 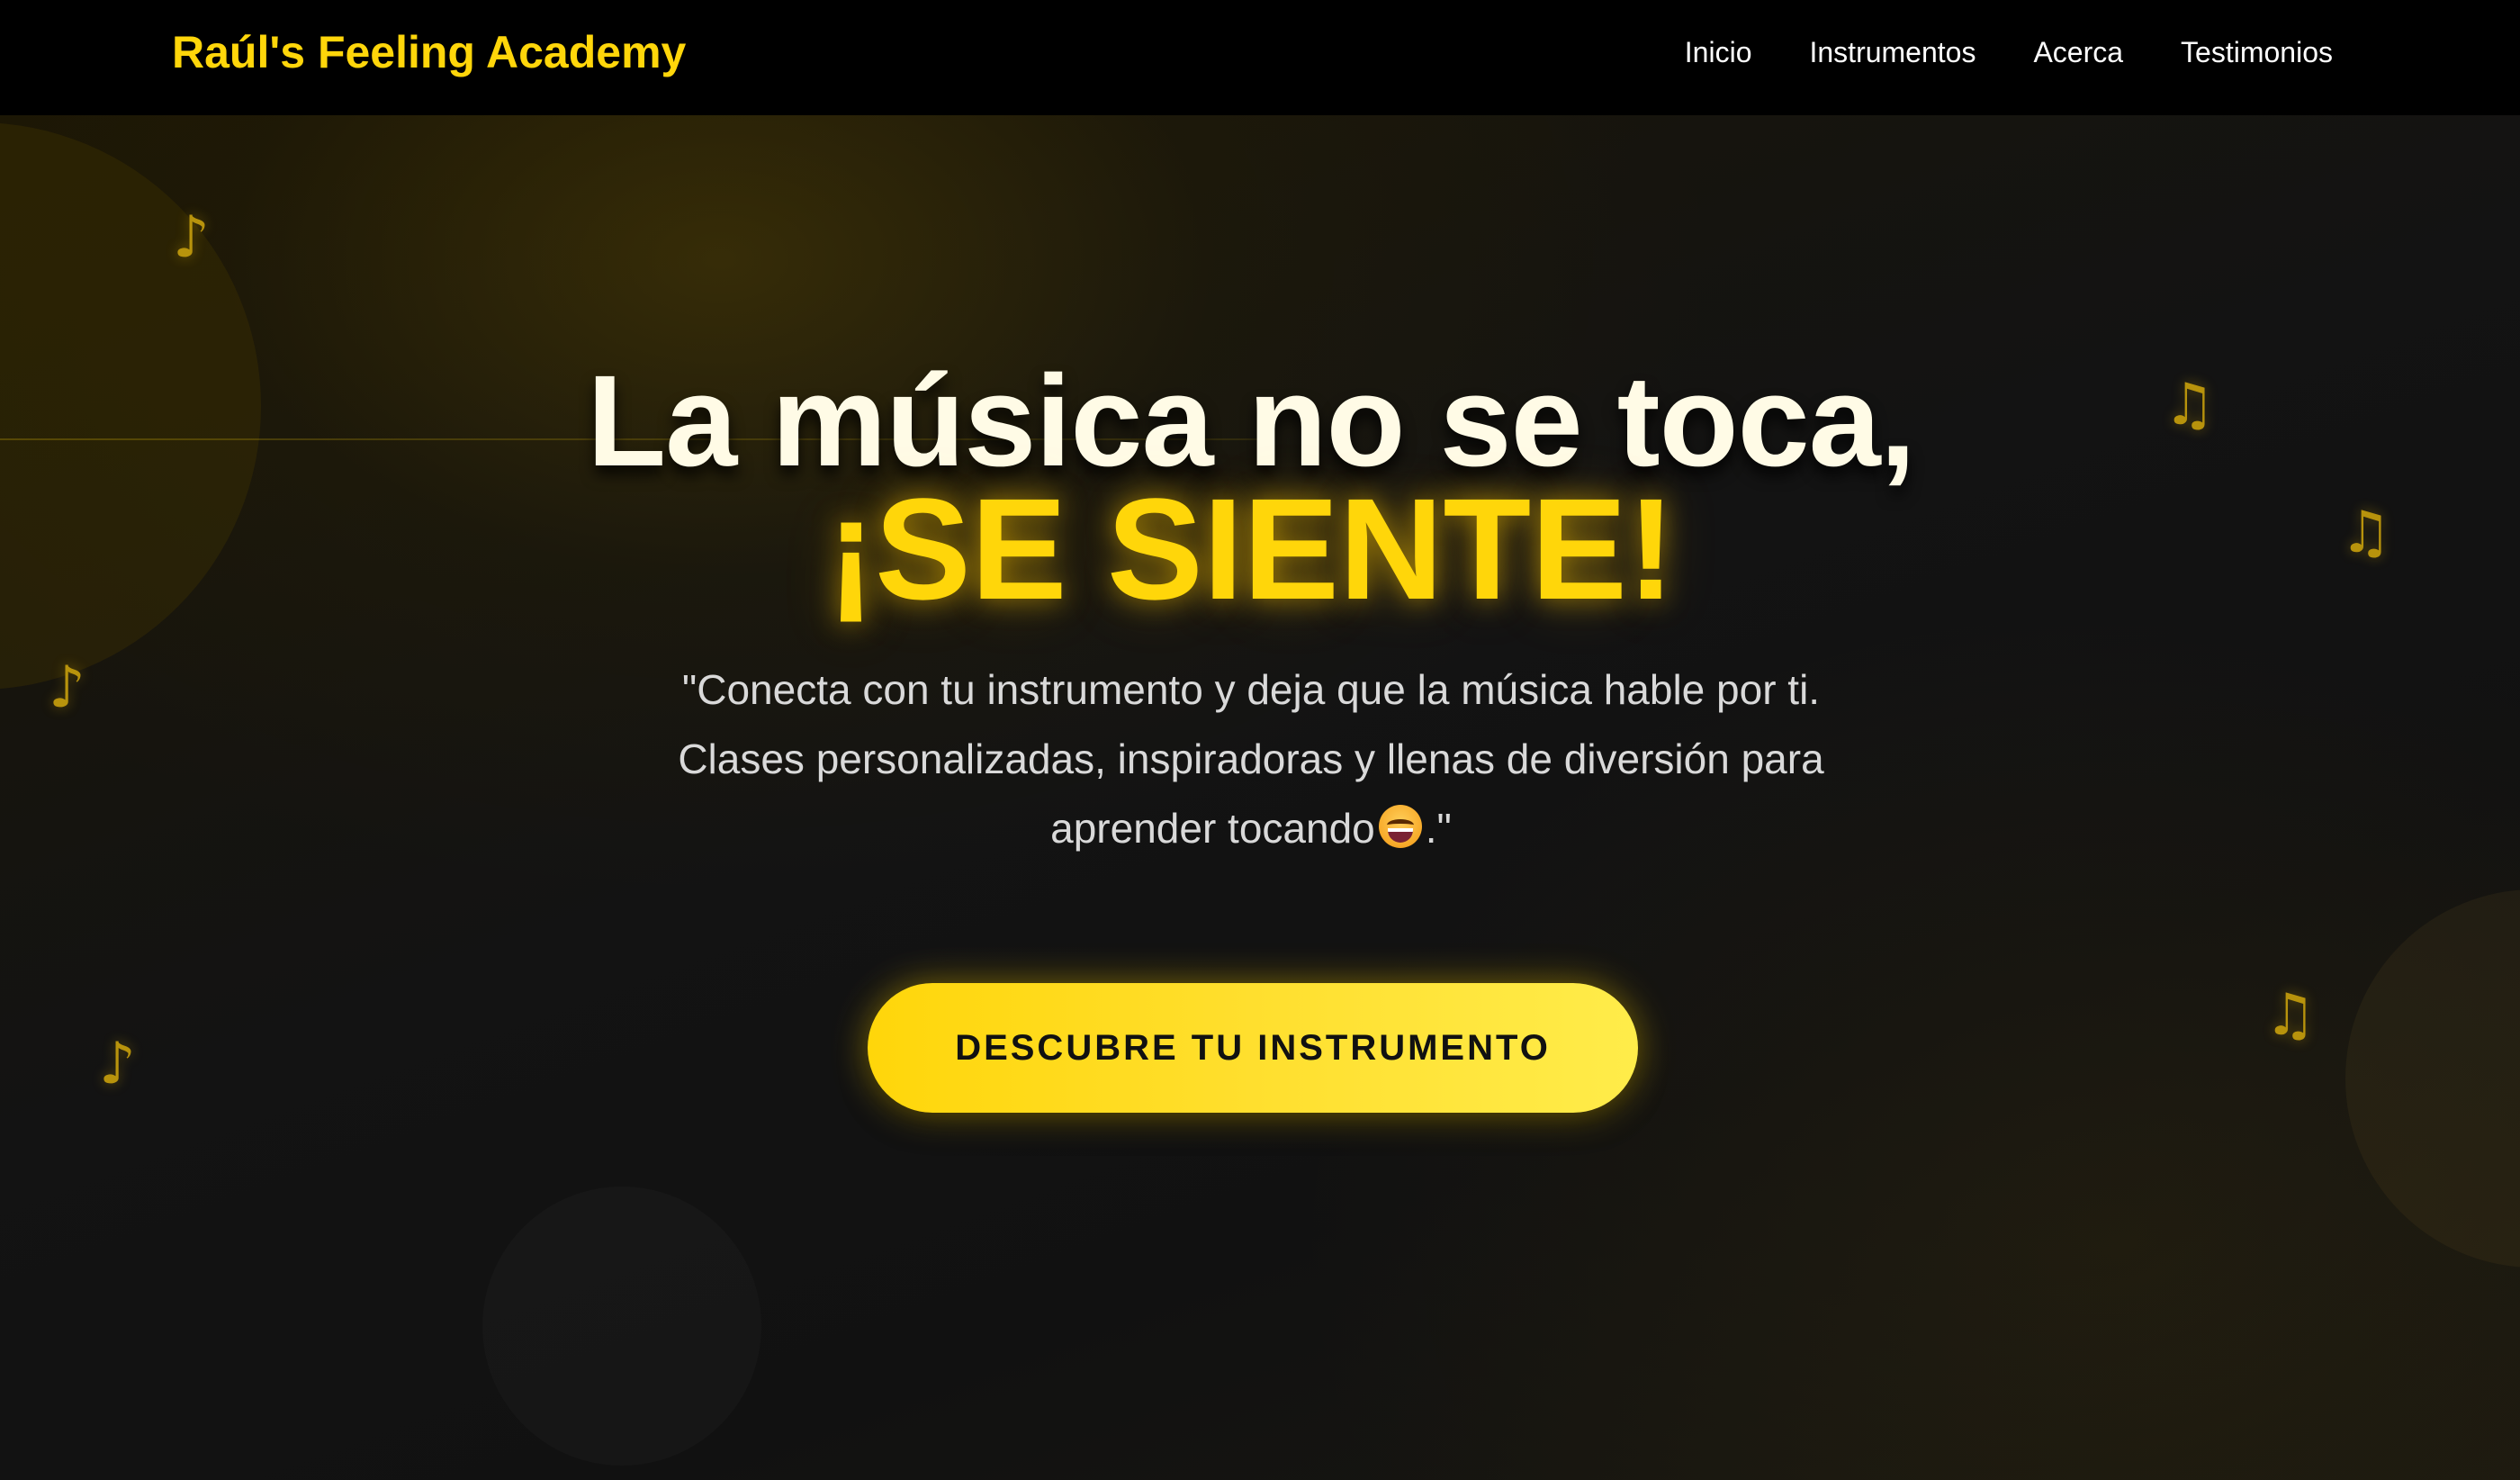 I want to click on brand-logo: Raúl's Feeling Academy, so click(x=429, y=53).